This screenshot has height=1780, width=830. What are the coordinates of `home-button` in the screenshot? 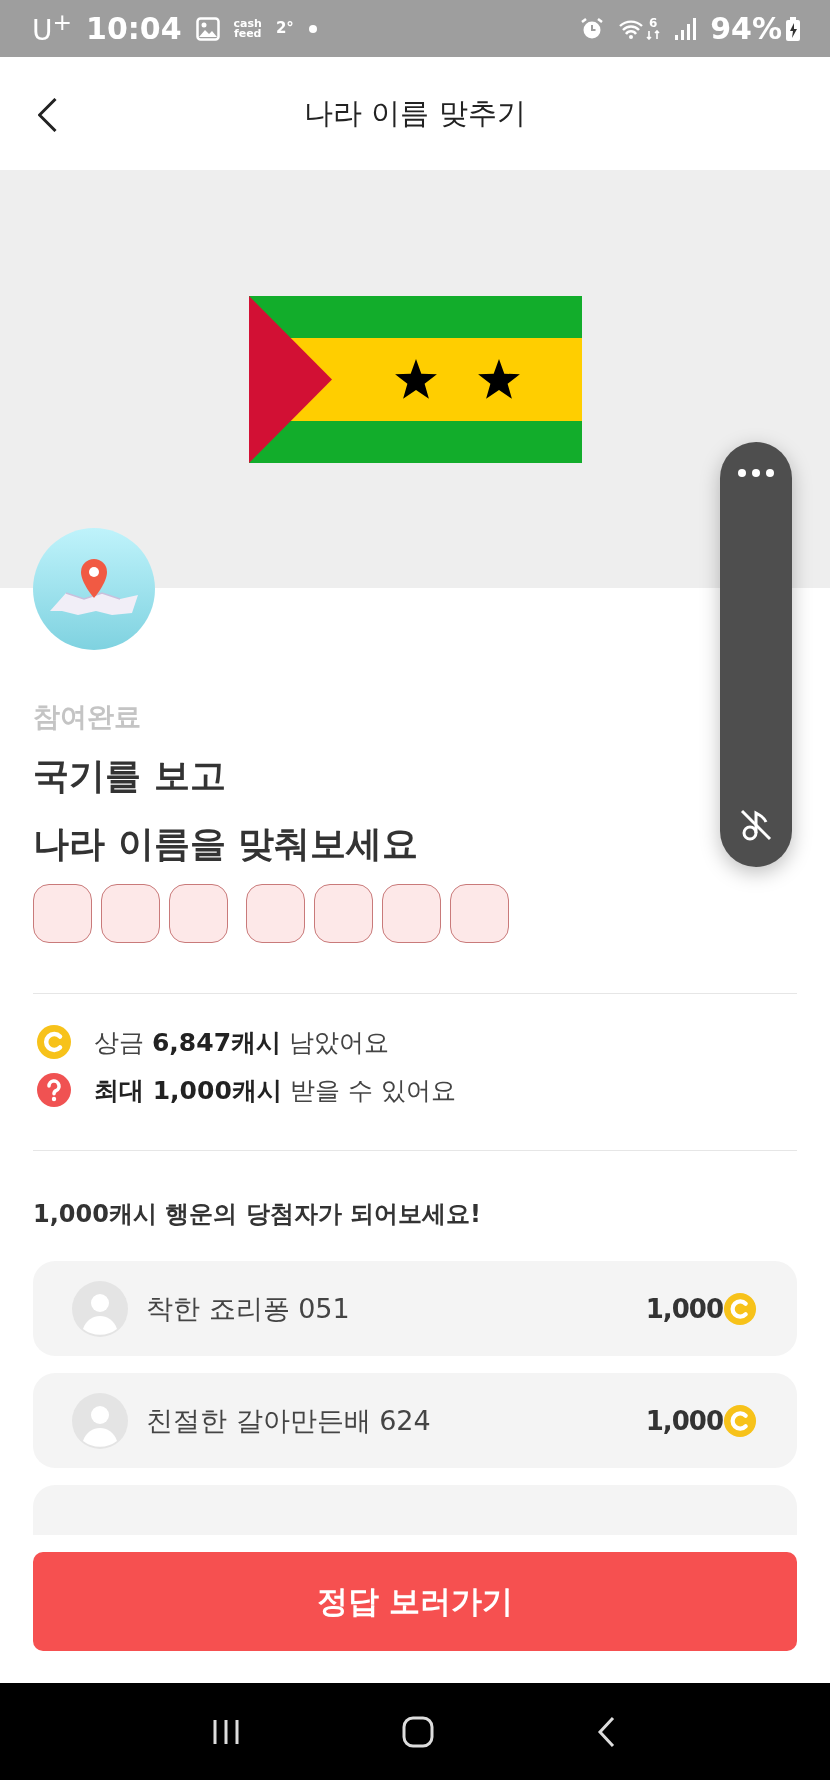 It's located at (418, 1731).